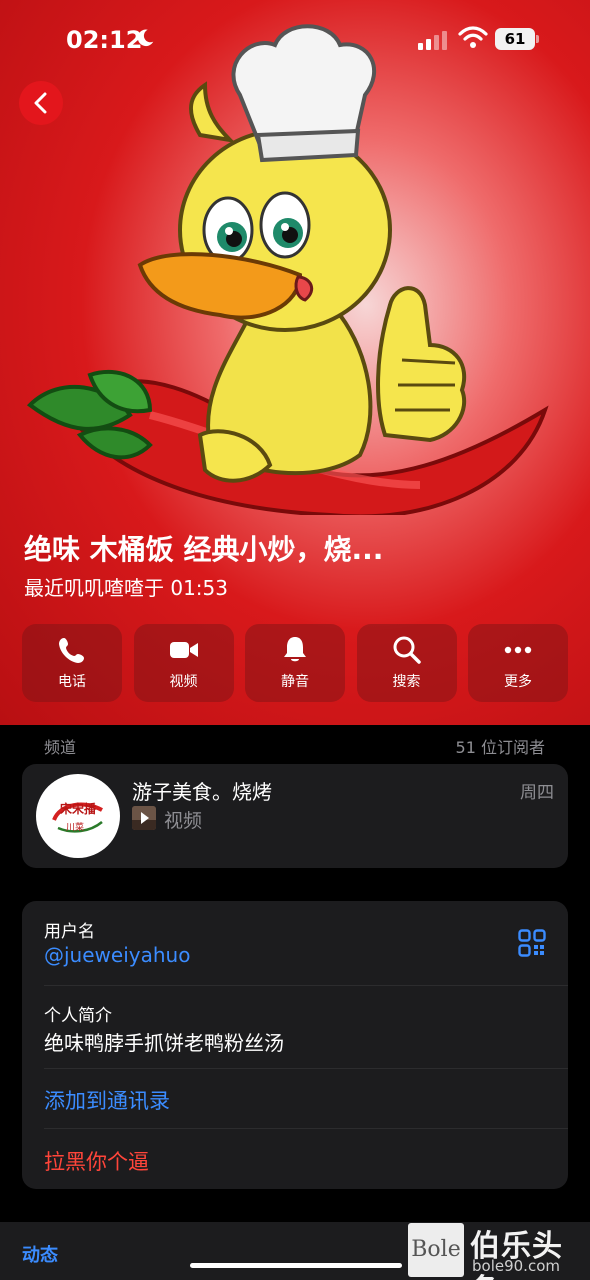 The height and width of the screenshot is (1280, 590). What do you see at coordinates (107, 1100) in the screenshot?
I see `add-to-contacts-link: 添加到通讯录` at bounding box center [107, 1100].